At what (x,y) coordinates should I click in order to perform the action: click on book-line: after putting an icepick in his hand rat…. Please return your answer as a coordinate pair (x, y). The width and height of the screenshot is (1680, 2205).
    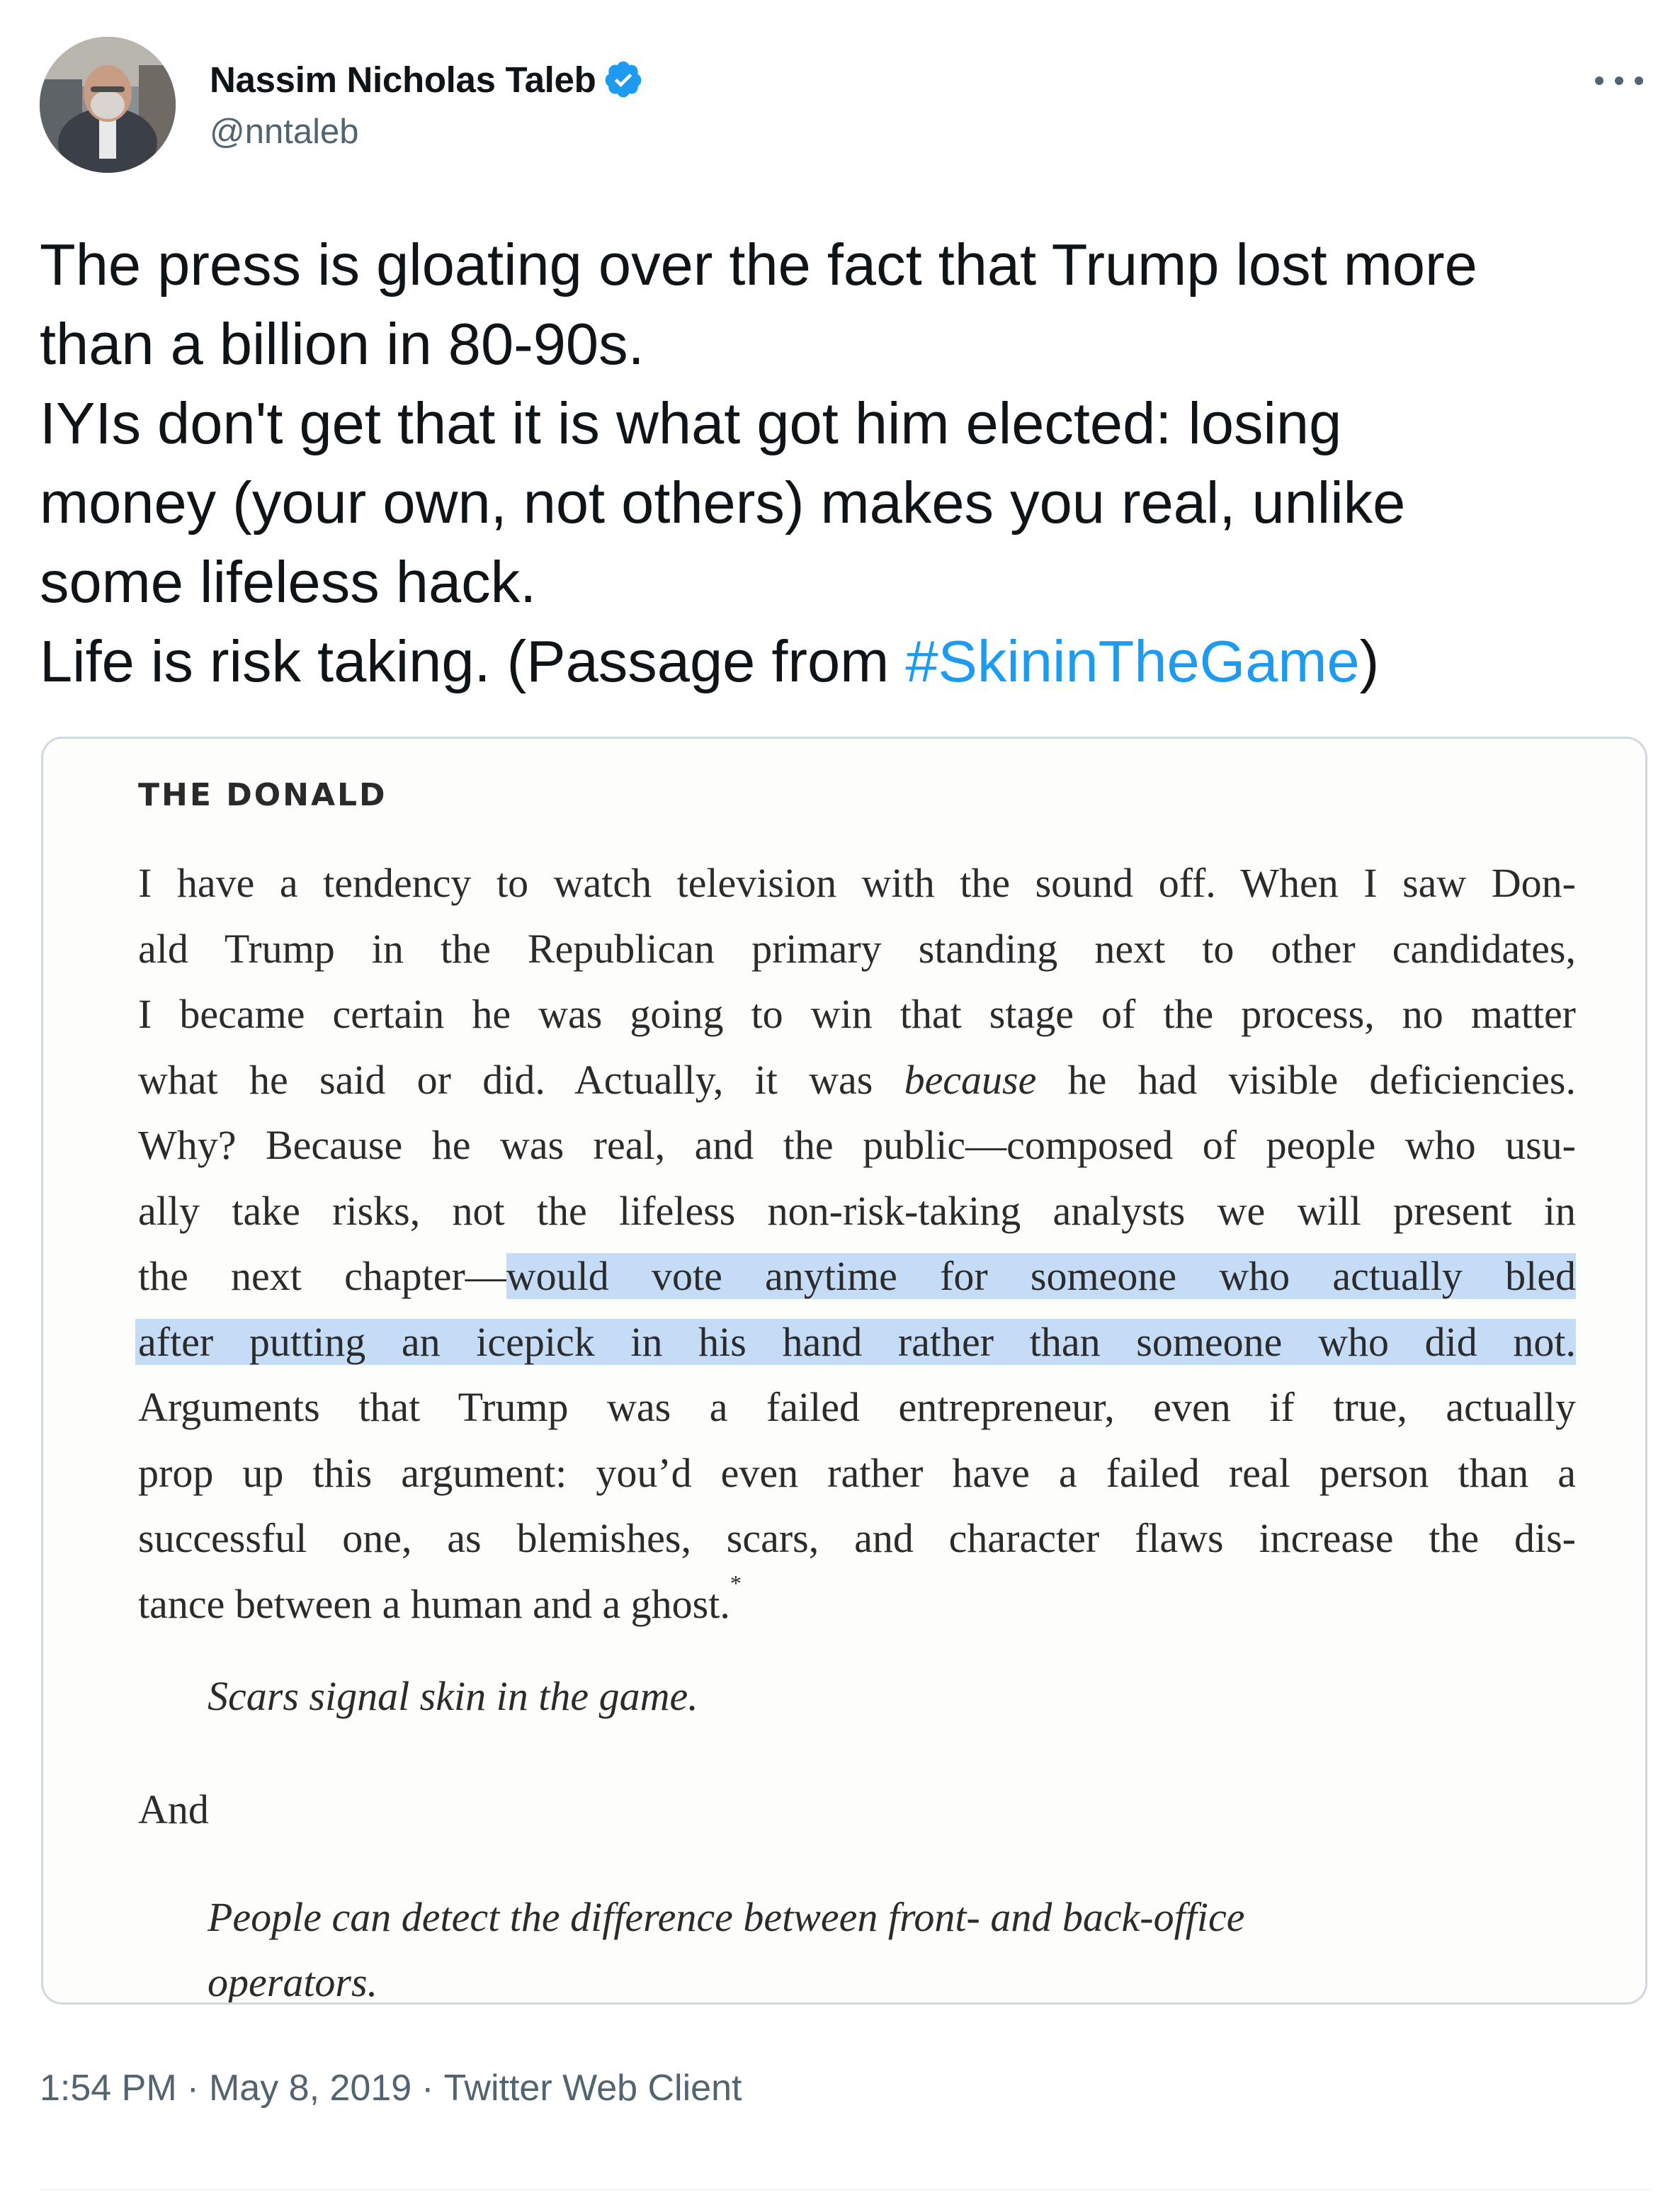
    Looking at the image, I should click on (856, 1343).